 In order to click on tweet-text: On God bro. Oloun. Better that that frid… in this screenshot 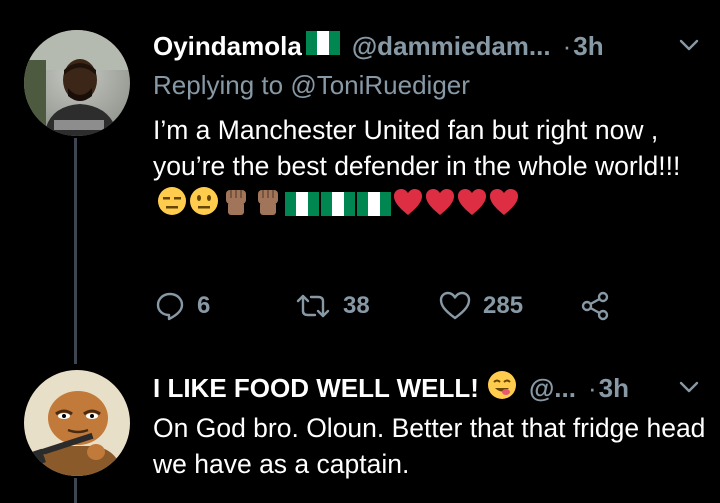, I will do `click(430, 446)`.